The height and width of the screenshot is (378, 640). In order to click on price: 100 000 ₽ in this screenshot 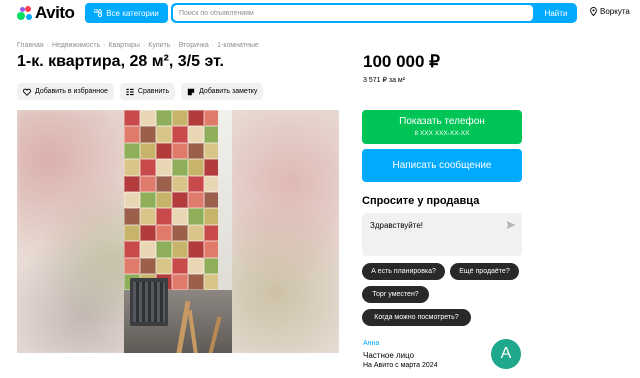, I will do `click(401, 61)`.